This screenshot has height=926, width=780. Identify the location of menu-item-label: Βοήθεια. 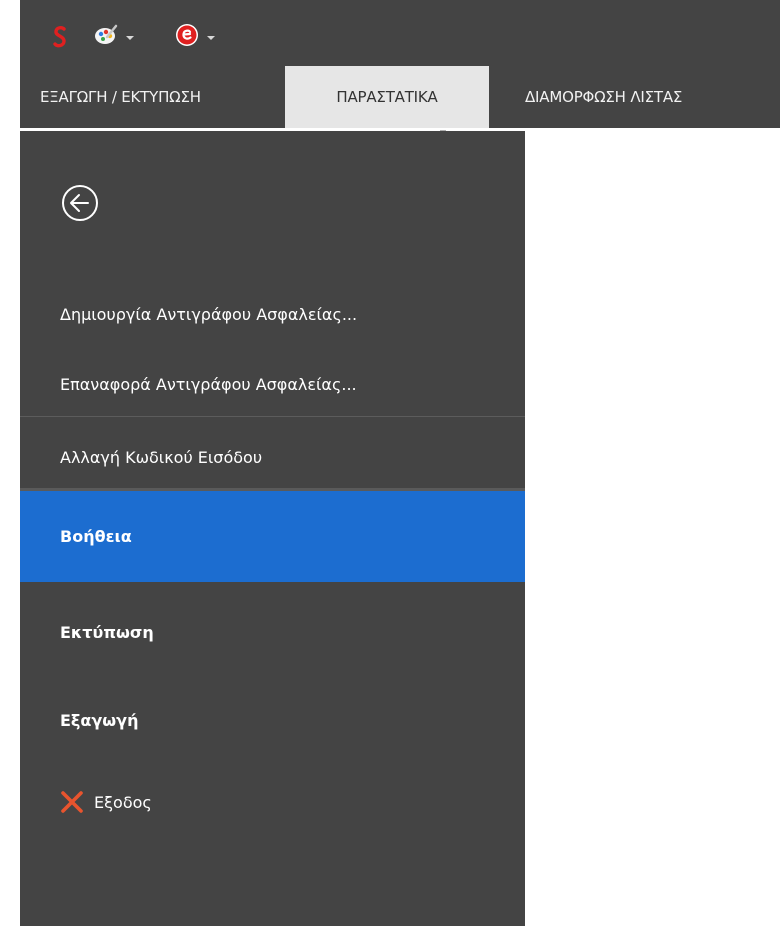
(96, 536).